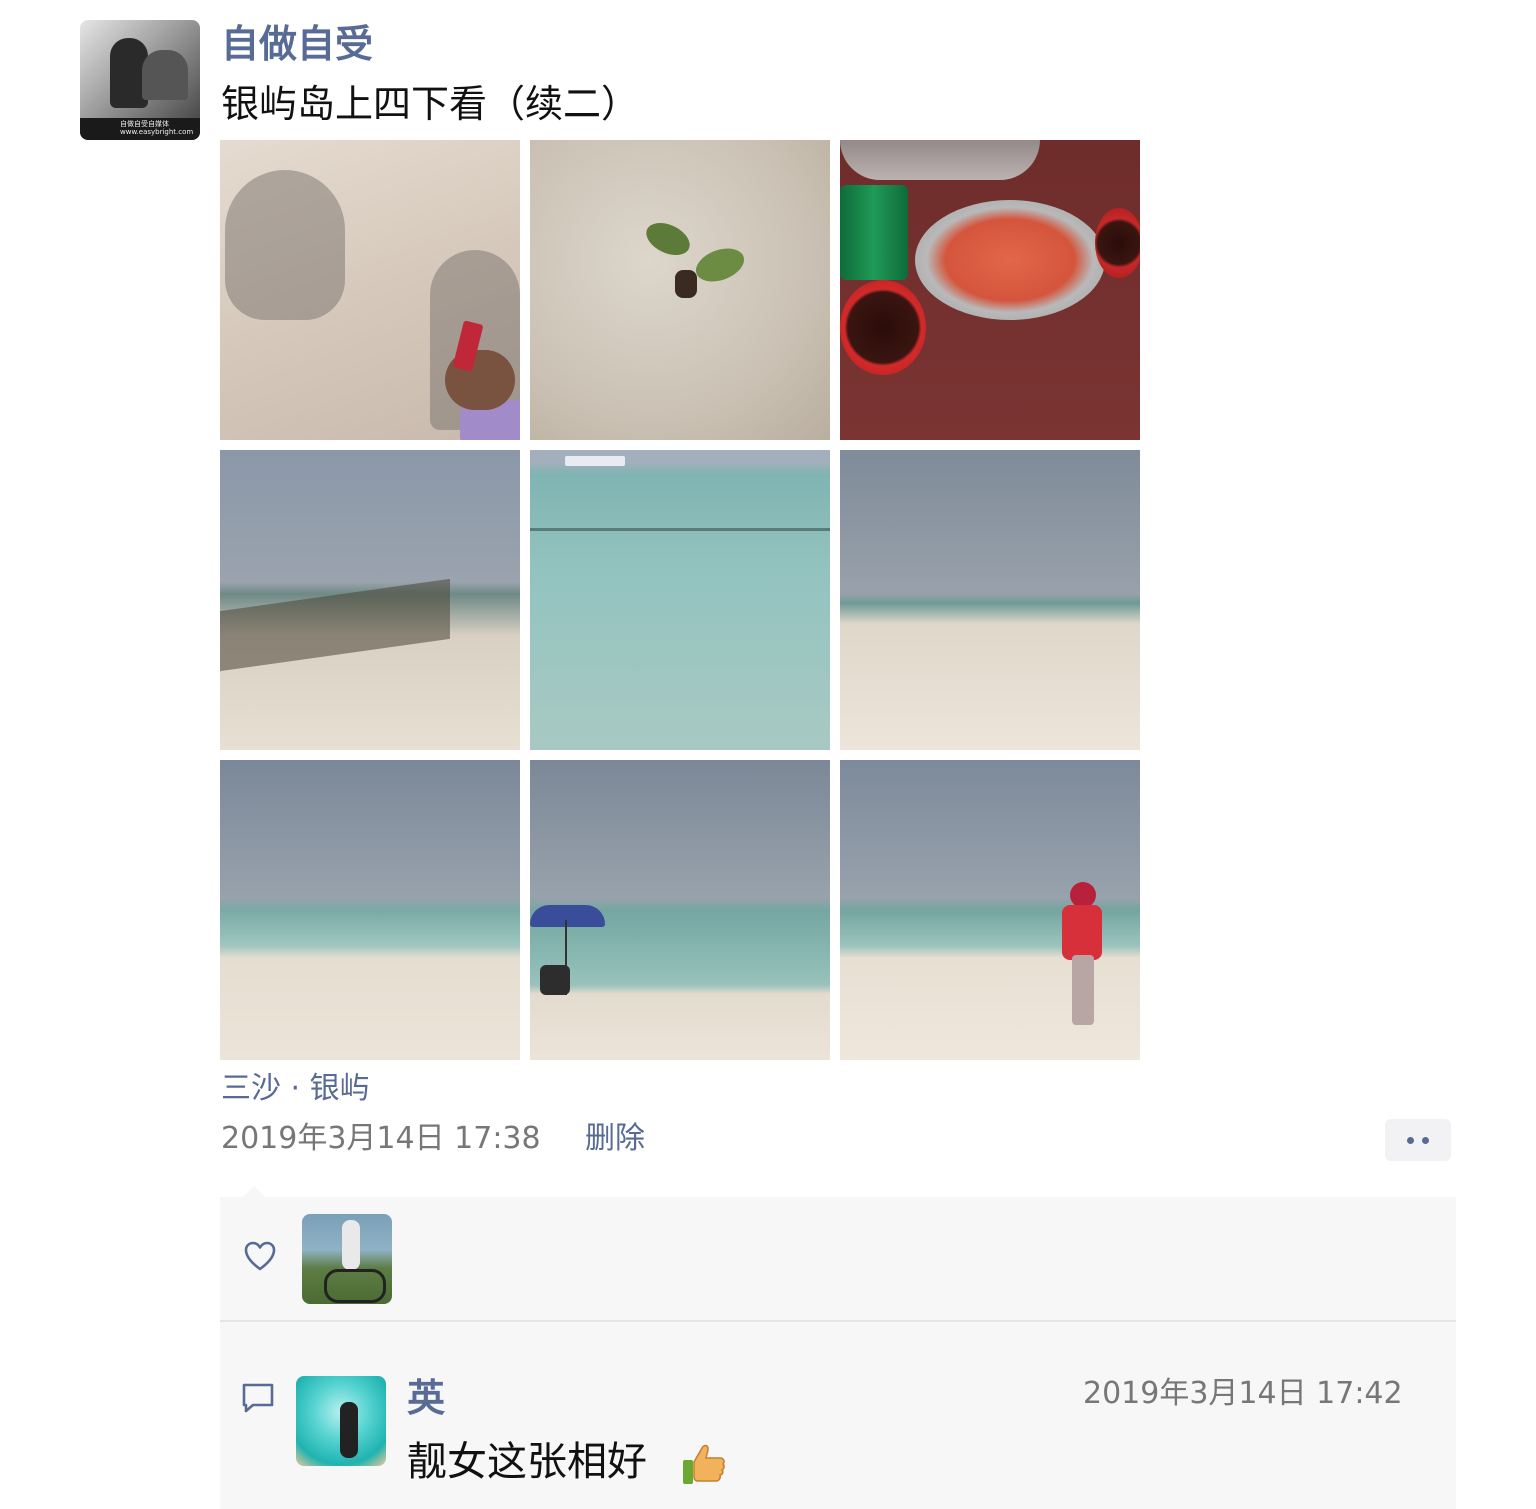 The image size is (1536, 1509). What do you see at coordinates (370, 910) in the screenshot?
I see `photo-beach-horizon` at bounding box center [370, 910].